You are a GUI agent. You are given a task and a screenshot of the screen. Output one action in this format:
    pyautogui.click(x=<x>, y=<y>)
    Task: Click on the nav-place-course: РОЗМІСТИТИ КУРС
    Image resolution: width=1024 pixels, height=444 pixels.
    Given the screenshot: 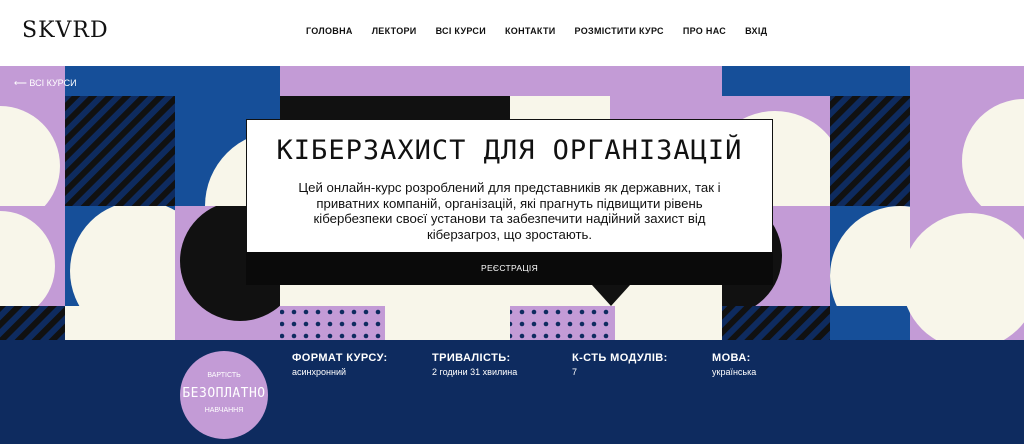 What is the action you would take?
    pyautogui.click(x=619, y=31)
    